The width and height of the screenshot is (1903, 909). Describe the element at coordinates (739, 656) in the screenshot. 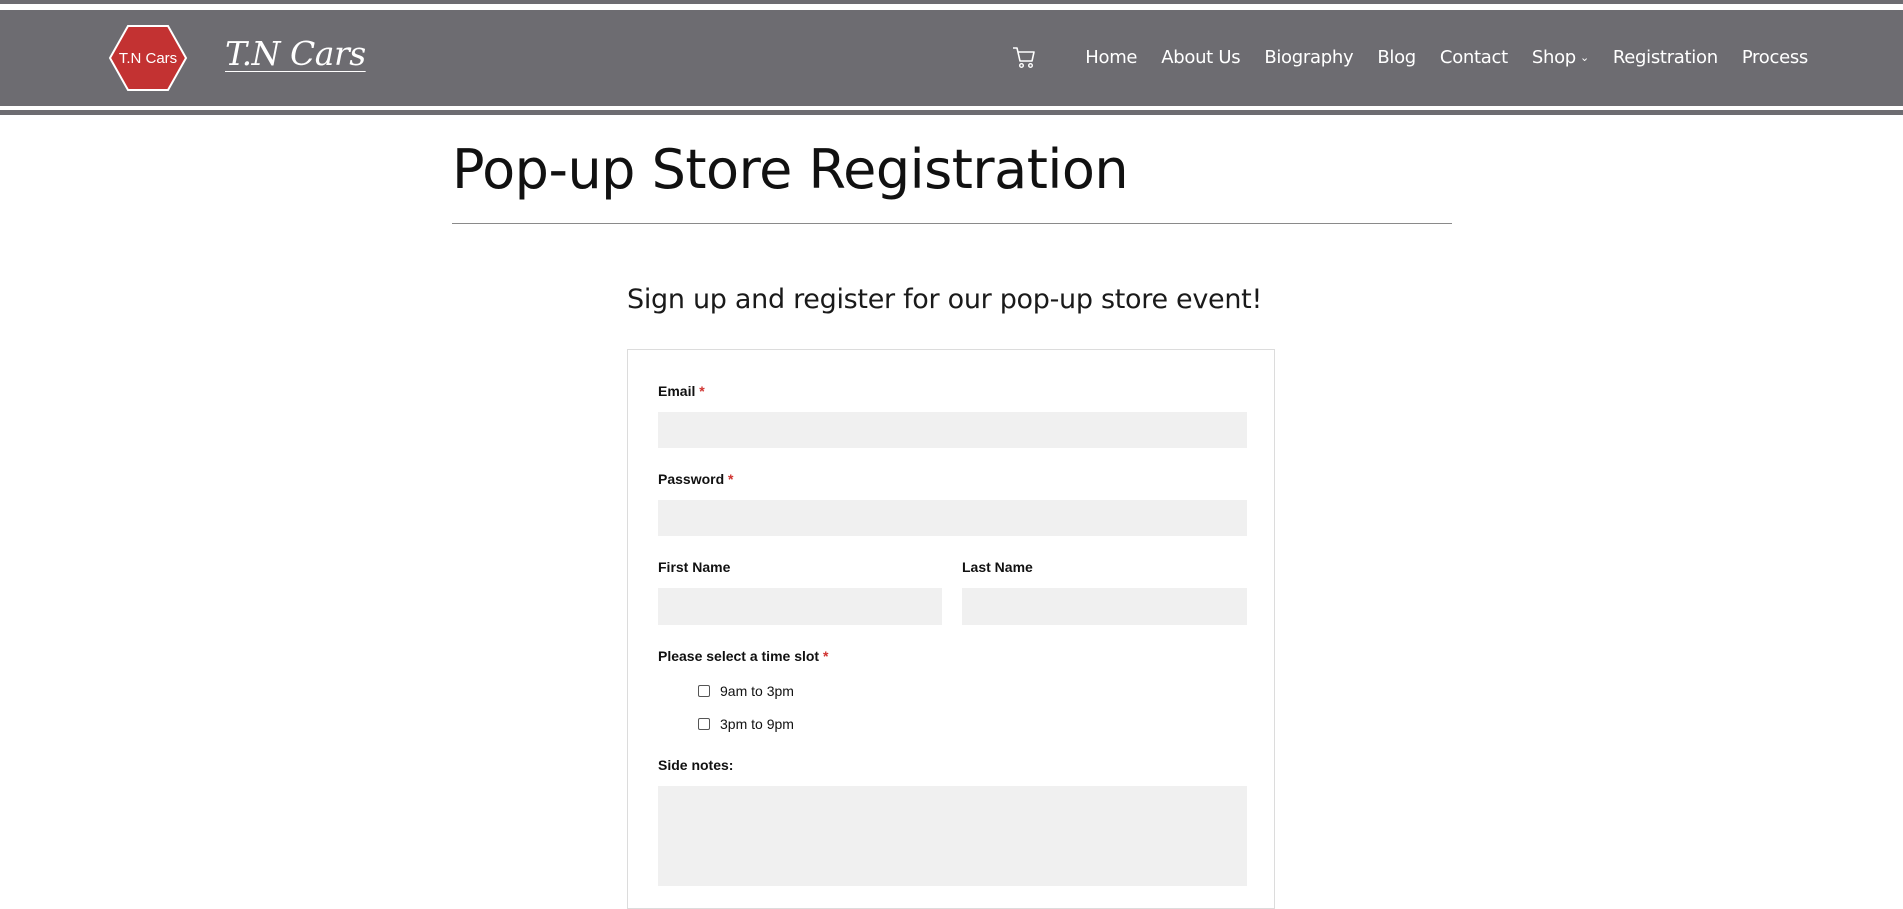

I see `time-slot-label-text: Please select a time slot` at that location.